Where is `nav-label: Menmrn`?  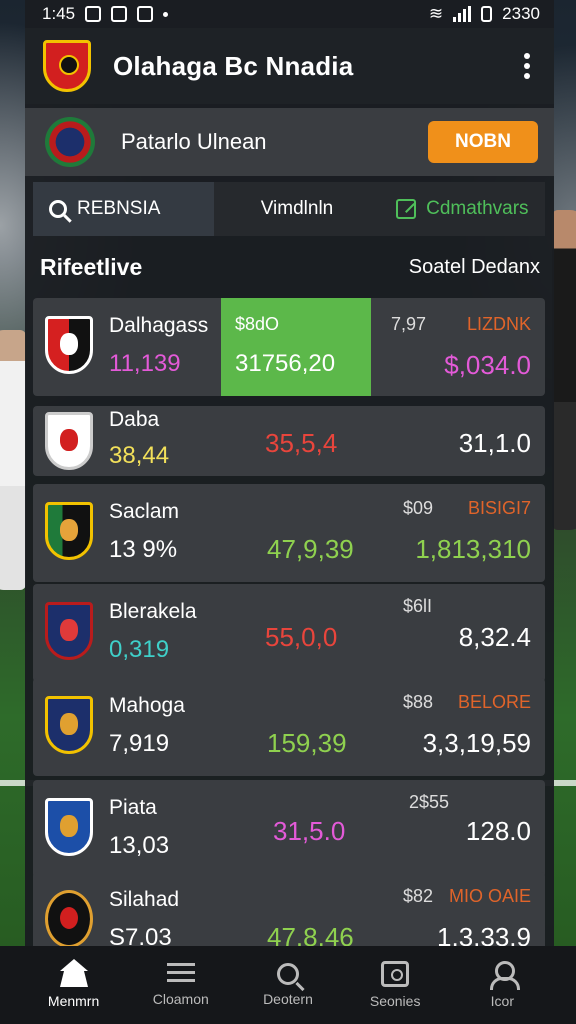 nav-label: Menmrn is located at coordinates (73, 1001).